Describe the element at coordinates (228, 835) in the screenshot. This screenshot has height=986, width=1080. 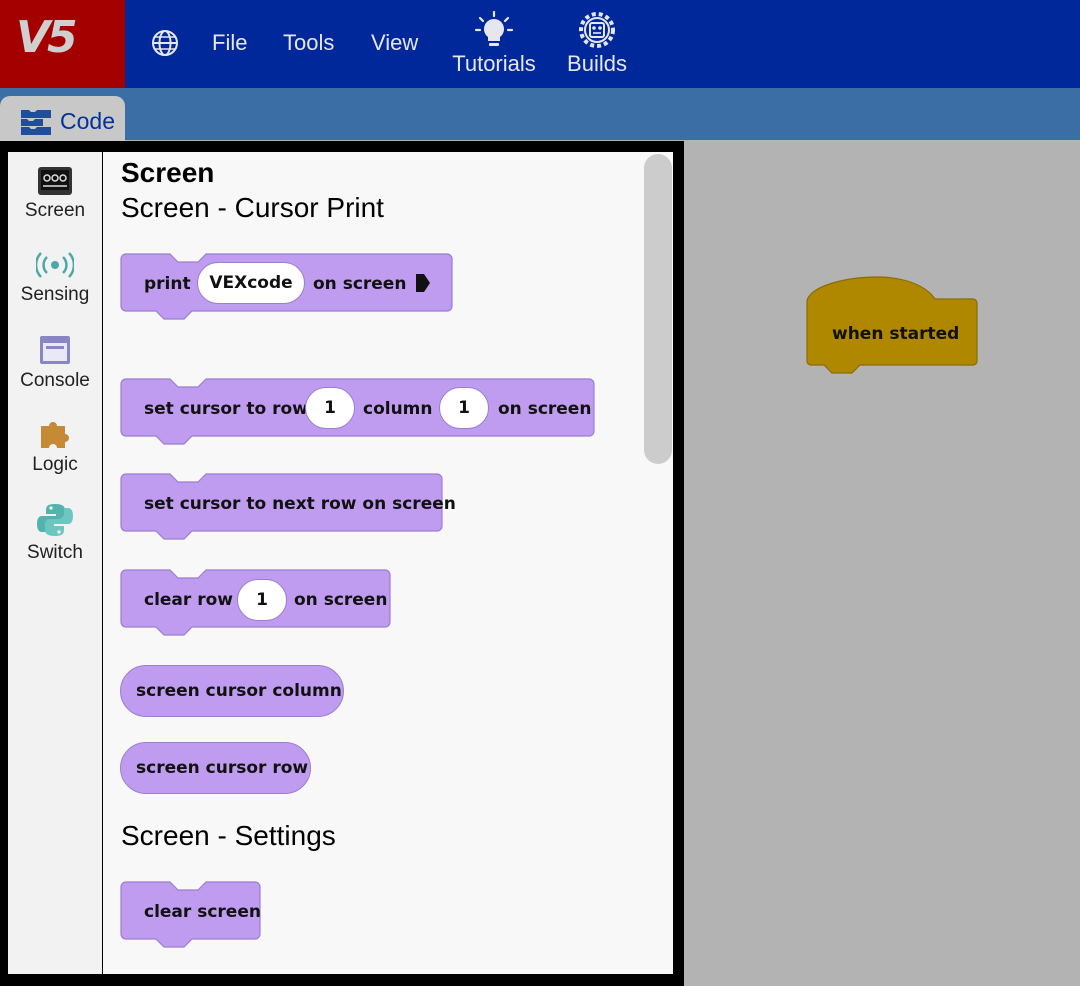
I see `section-screen-settings: Screen - Settings` at that location.